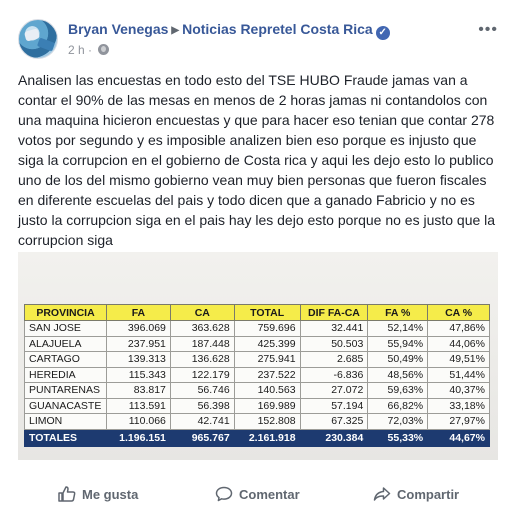  Describe the element at coordinates (458, 312) in the screenshot. I see `col-ca-pct: CA %` at that location.